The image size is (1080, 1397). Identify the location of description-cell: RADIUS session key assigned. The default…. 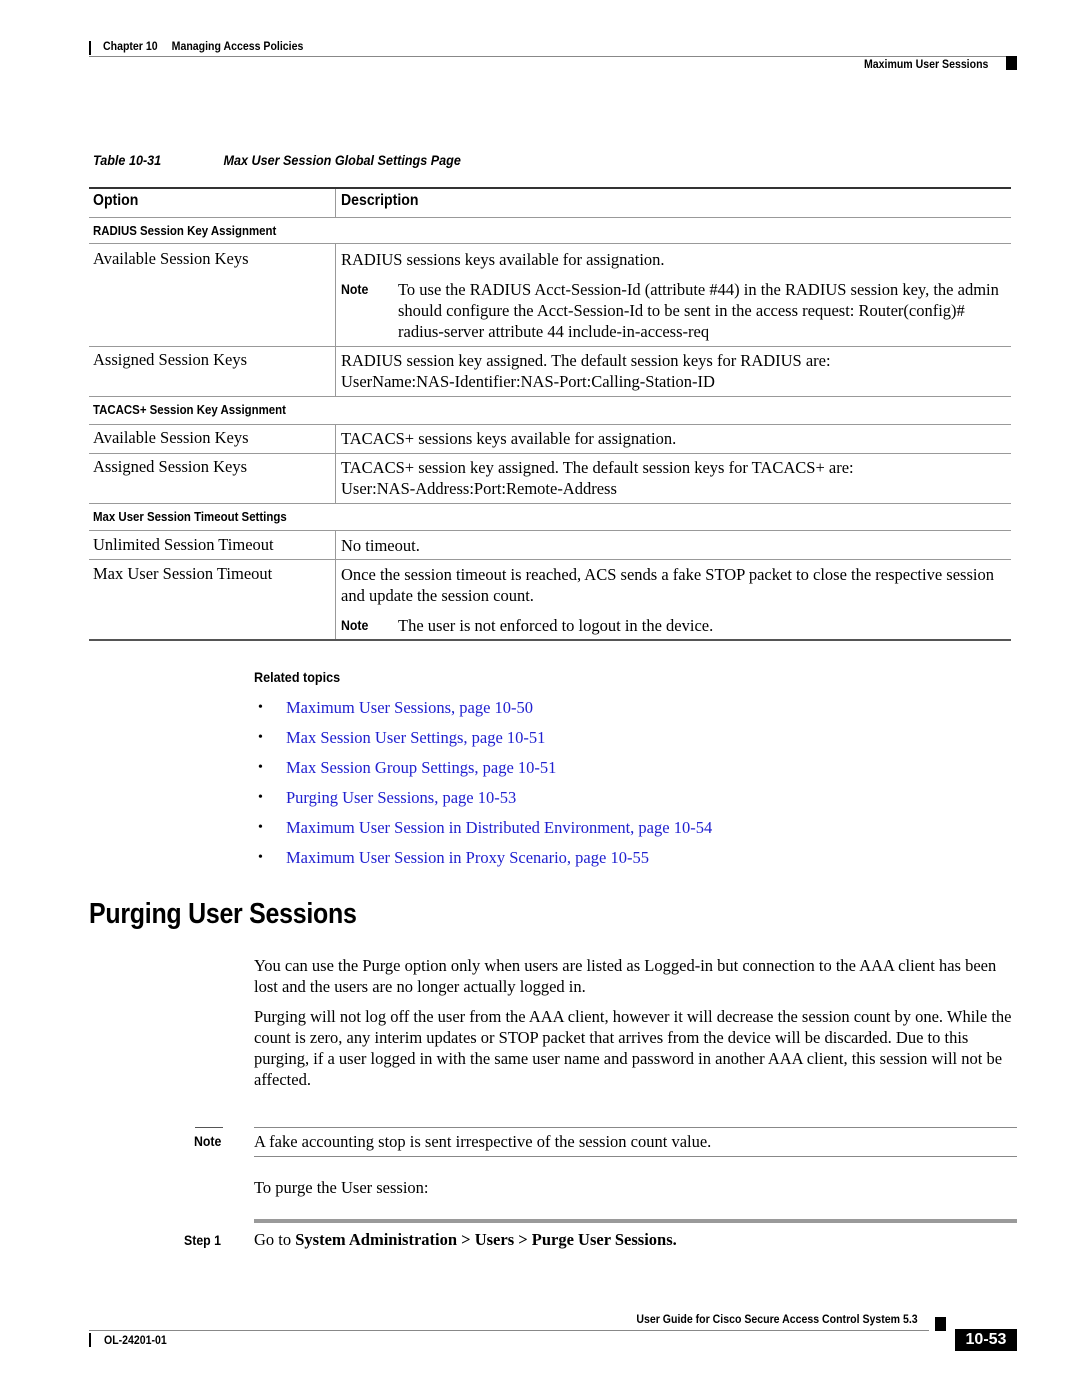
(586, 371).